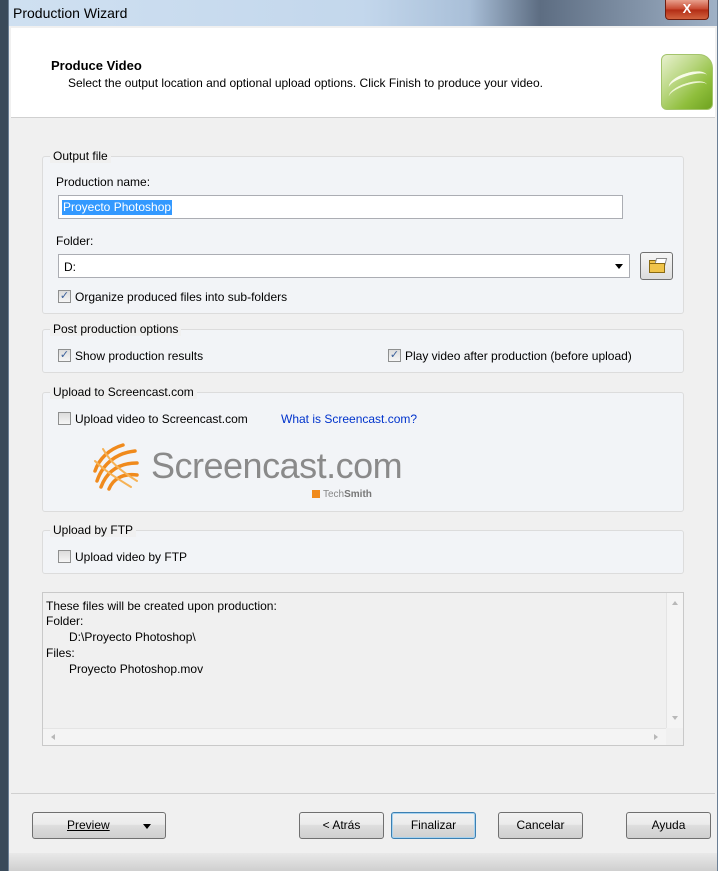 This screenshot has width=718, height=871. I want to click on screencast-legend: Upload to Screencast.com, so click(123, 392).